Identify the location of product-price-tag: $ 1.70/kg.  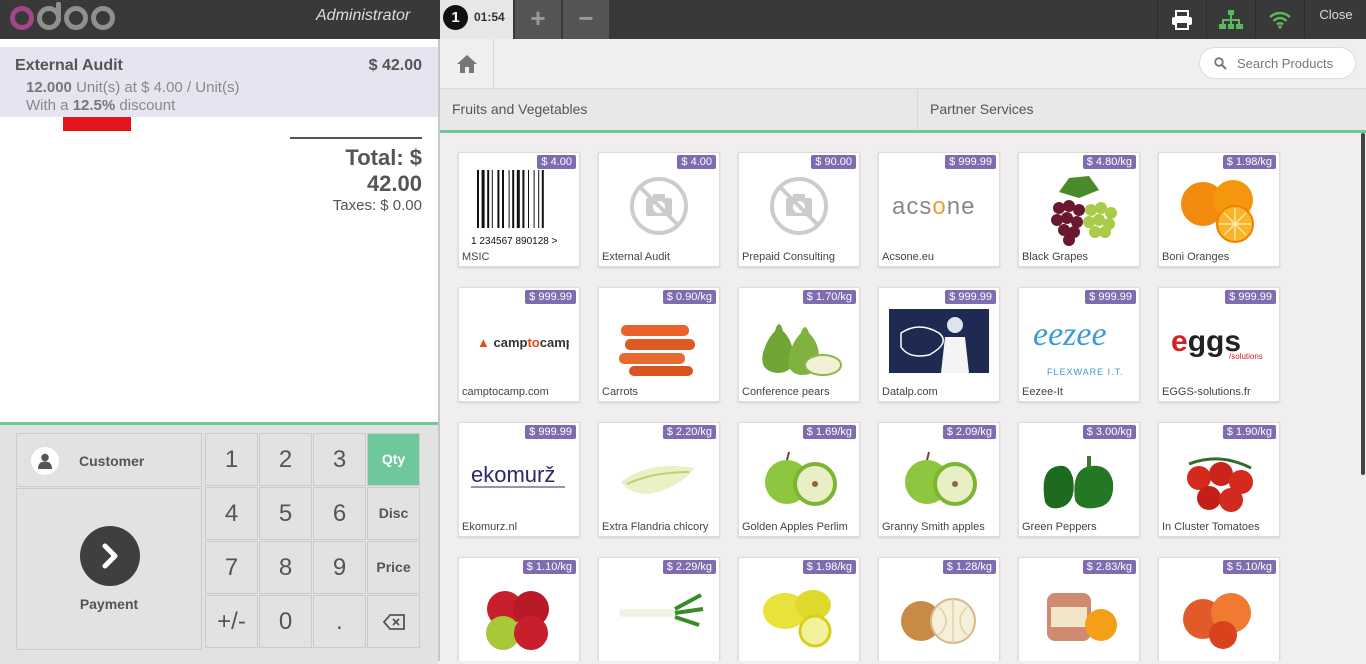
(829, 297).